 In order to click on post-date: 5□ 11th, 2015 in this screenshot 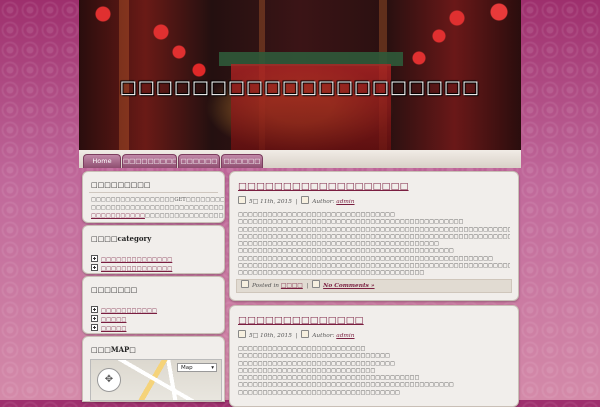, I will do `click(270, 202)`.